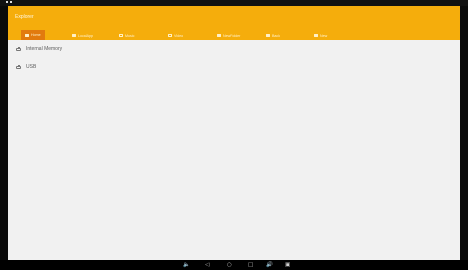 This screenshot has height=270, width=468. I want to click on tab-music: Music, so click(126, 35).